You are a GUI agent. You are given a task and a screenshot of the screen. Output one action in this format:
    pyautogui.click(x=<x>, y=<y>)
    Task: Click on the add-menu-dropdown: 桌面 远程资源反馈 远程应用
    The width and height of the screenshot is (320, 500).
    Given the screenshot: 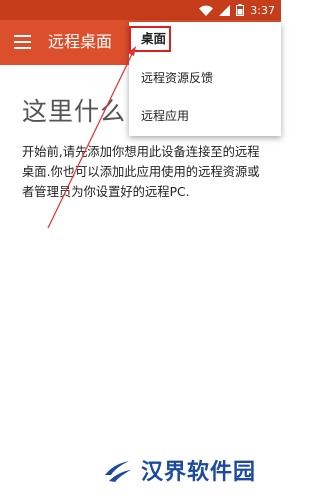 What is the action you would take?
    pyautogui.click(x=205, y=79)
    